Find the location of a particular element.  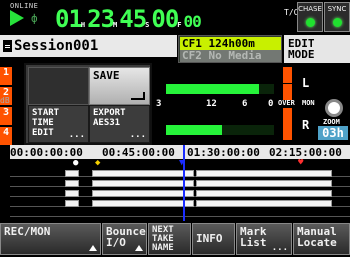

session-file-icon is located at coordinates (7, 46).